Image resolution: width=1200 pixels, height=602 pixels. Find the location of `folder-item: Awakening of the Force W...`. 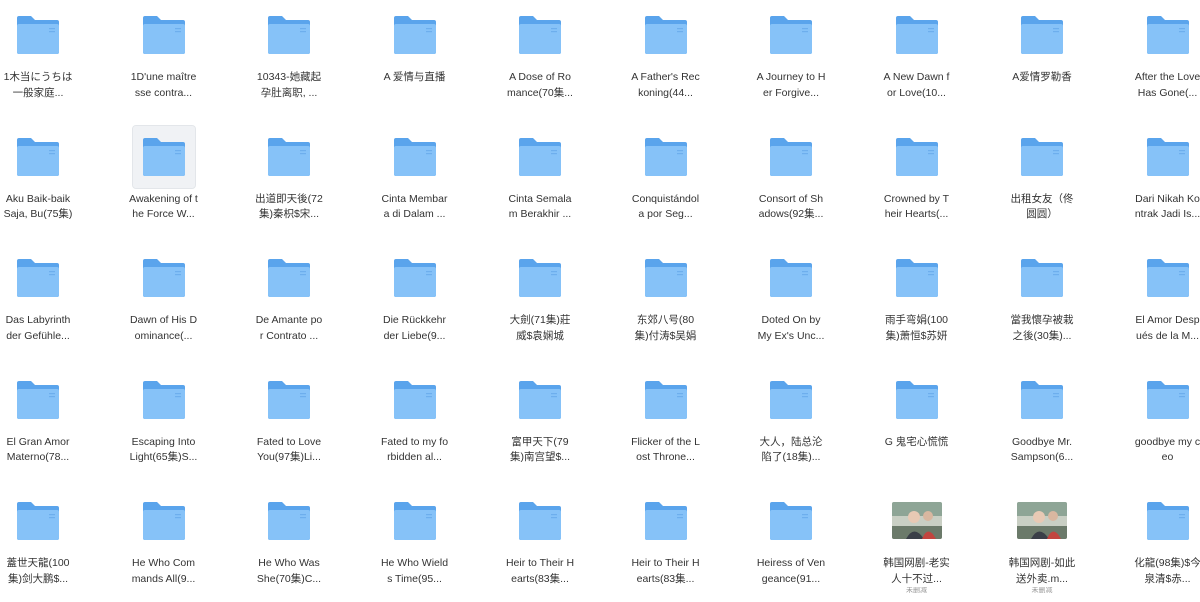

folder-item: Awakening of the Force W... is located at coordinates (164, 173).